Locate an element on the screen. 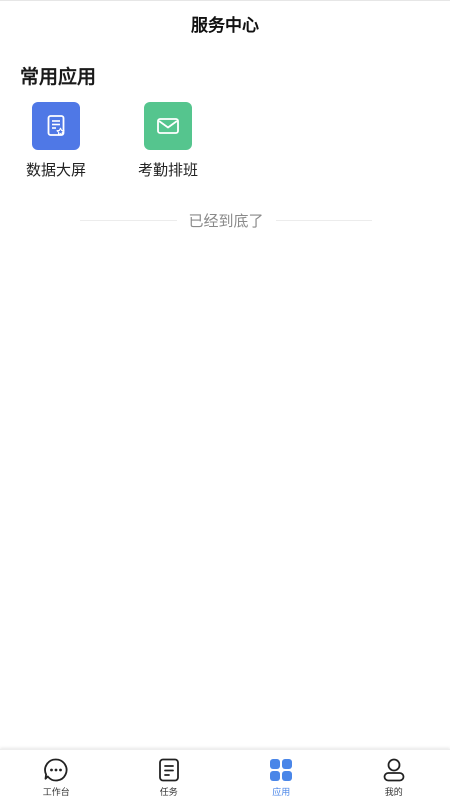  app-item-attendance: 考勤排班 is located at coordinates (168, 141).